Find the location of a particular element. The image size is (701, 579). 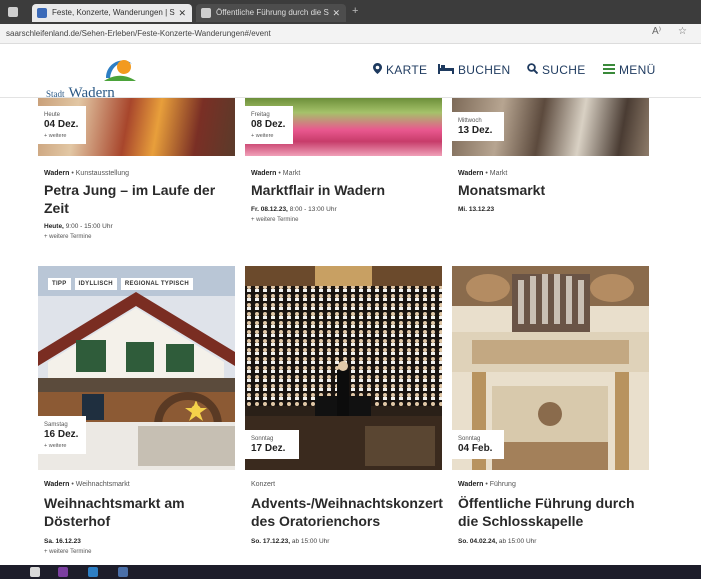

nav-menu: MENÜ is located at coordinates (629, 70).